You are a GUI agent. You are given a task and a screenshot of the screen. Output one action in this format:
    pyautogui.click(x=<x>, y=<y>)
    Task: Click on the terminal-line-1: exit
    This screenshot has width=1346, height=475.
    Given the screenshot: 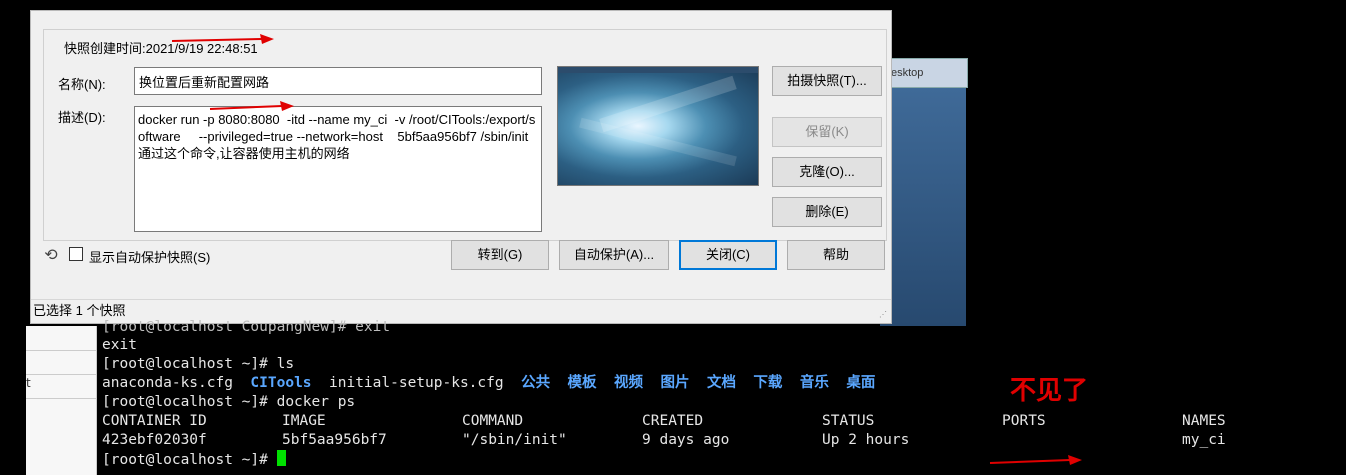 What is the action you would take?
    pyautogui.click(x=119, y=345)
    